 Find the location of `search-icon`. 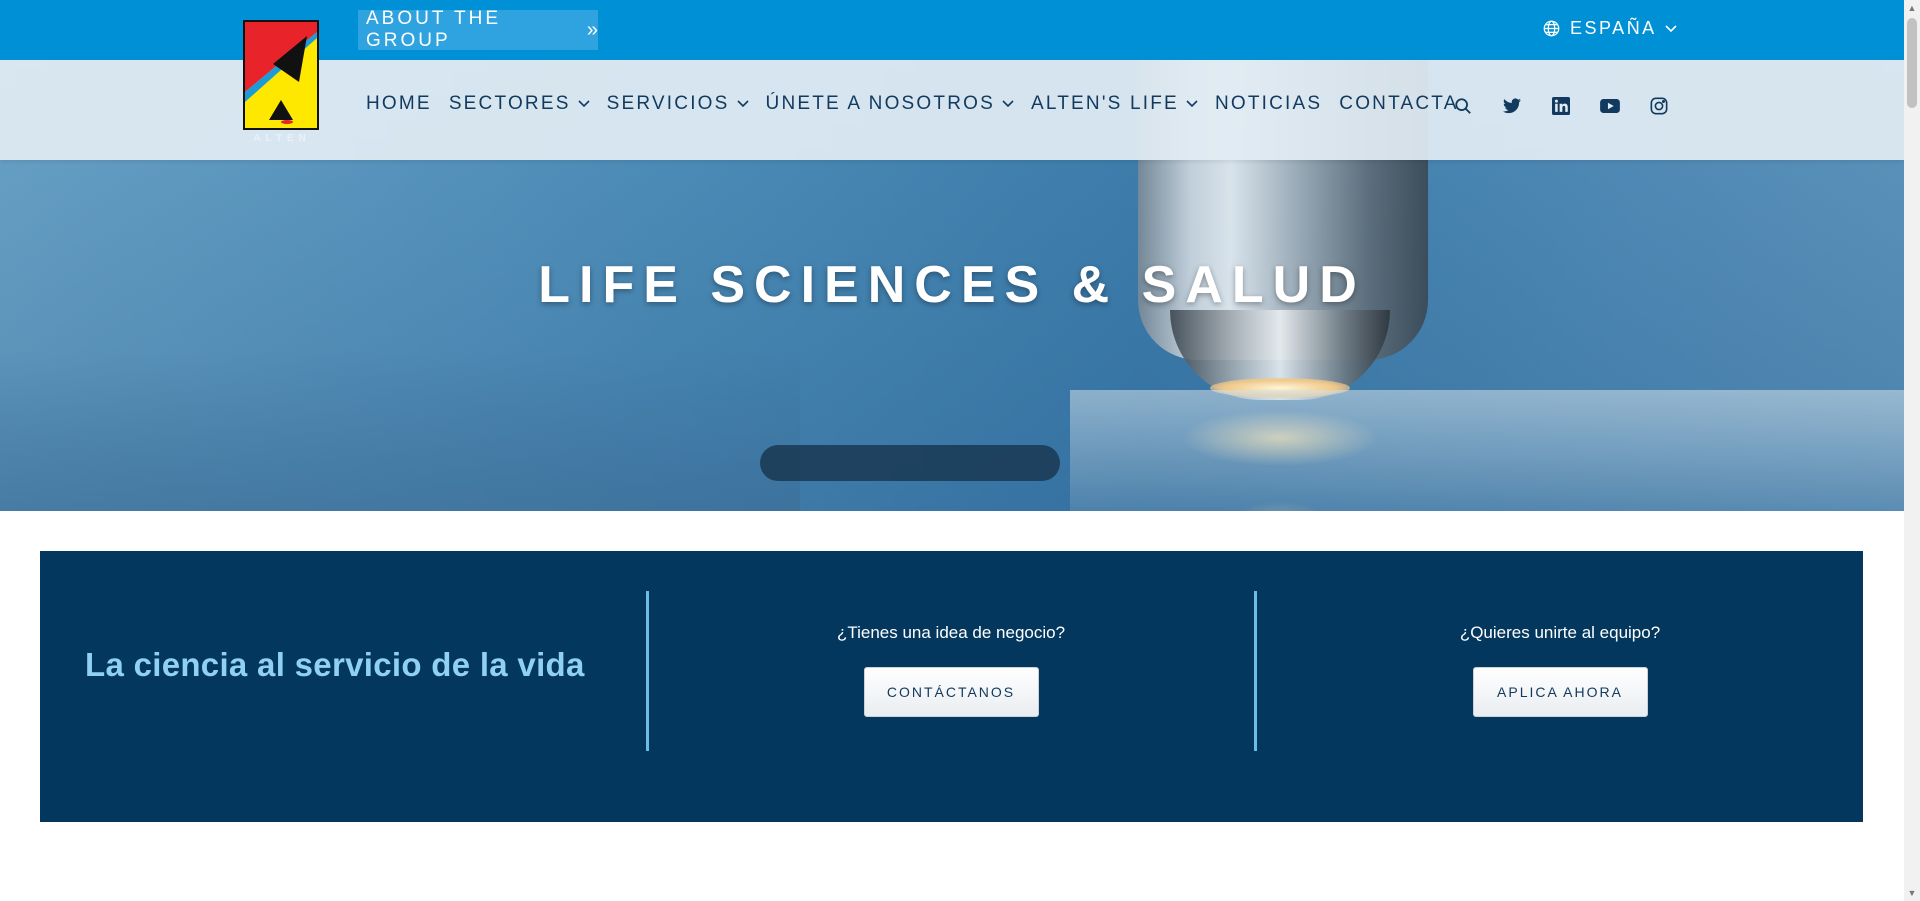

search-icon is located at coordinates (1463, 106).